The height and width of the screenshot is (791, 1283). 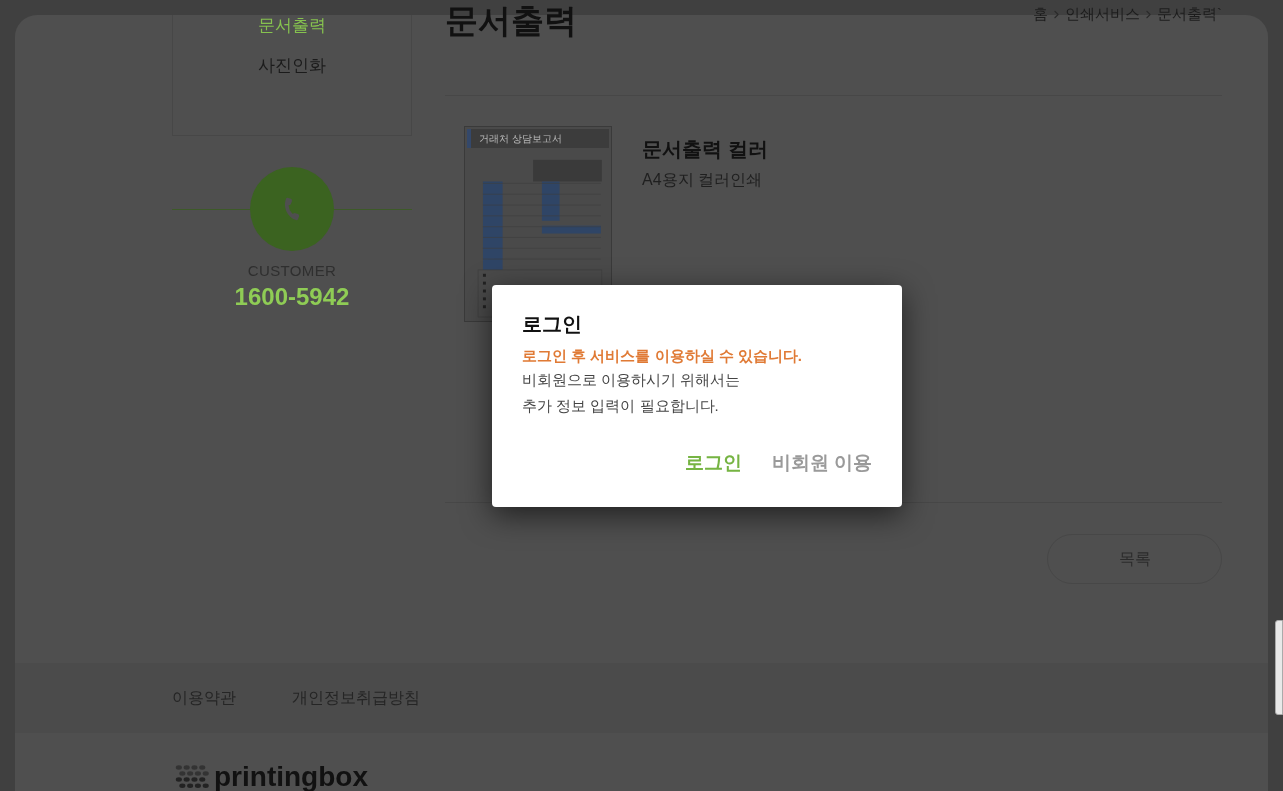 I want to click on guest-button: 비회원 이용, so click(x=821, y=463).